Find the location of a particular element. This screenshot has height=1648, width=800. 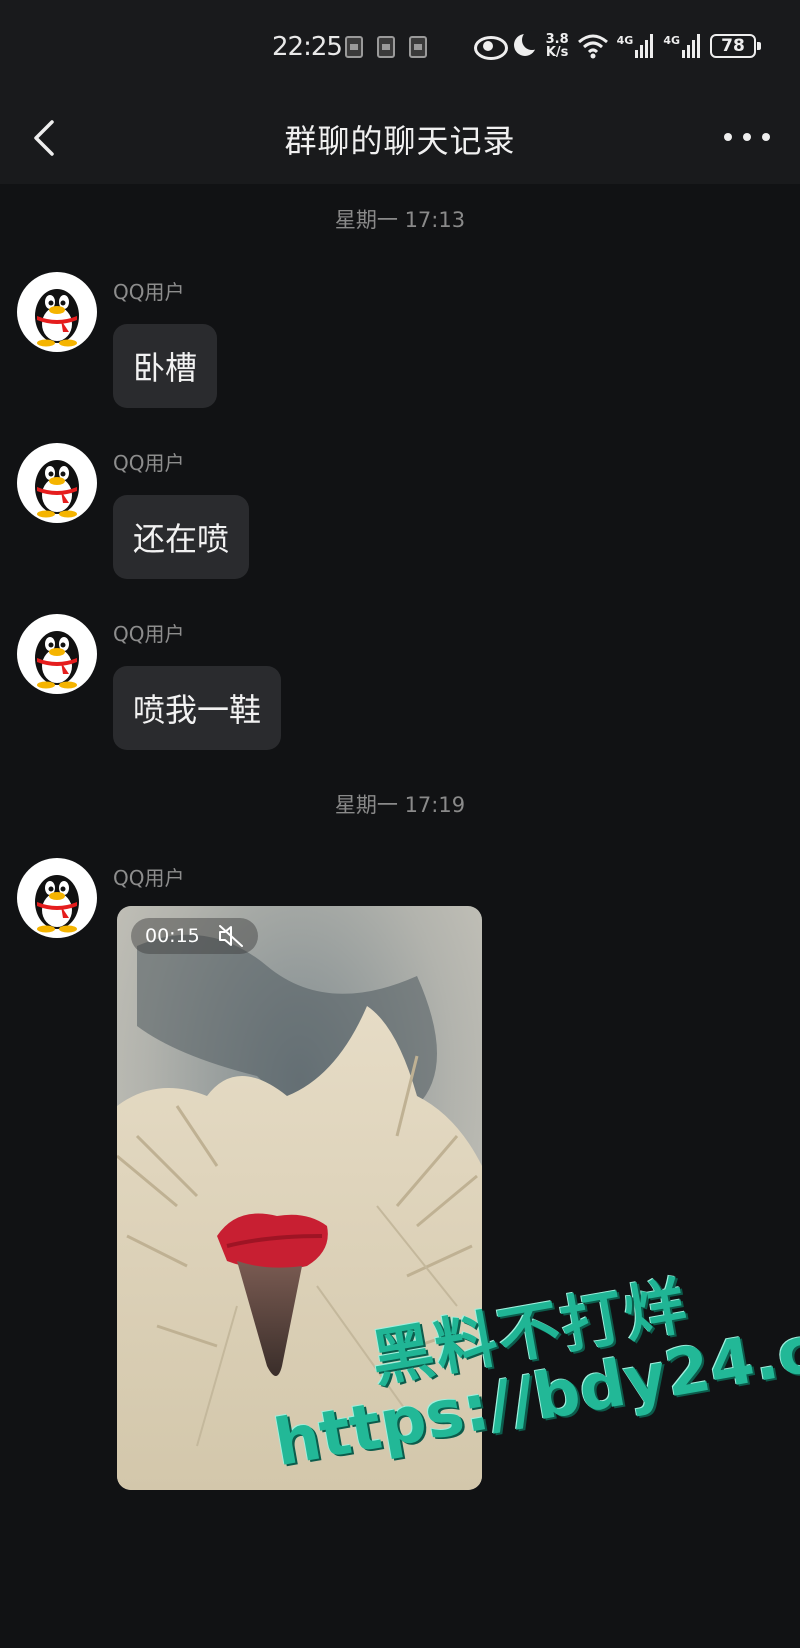

mute-icon is located at coordinates (231, 936).